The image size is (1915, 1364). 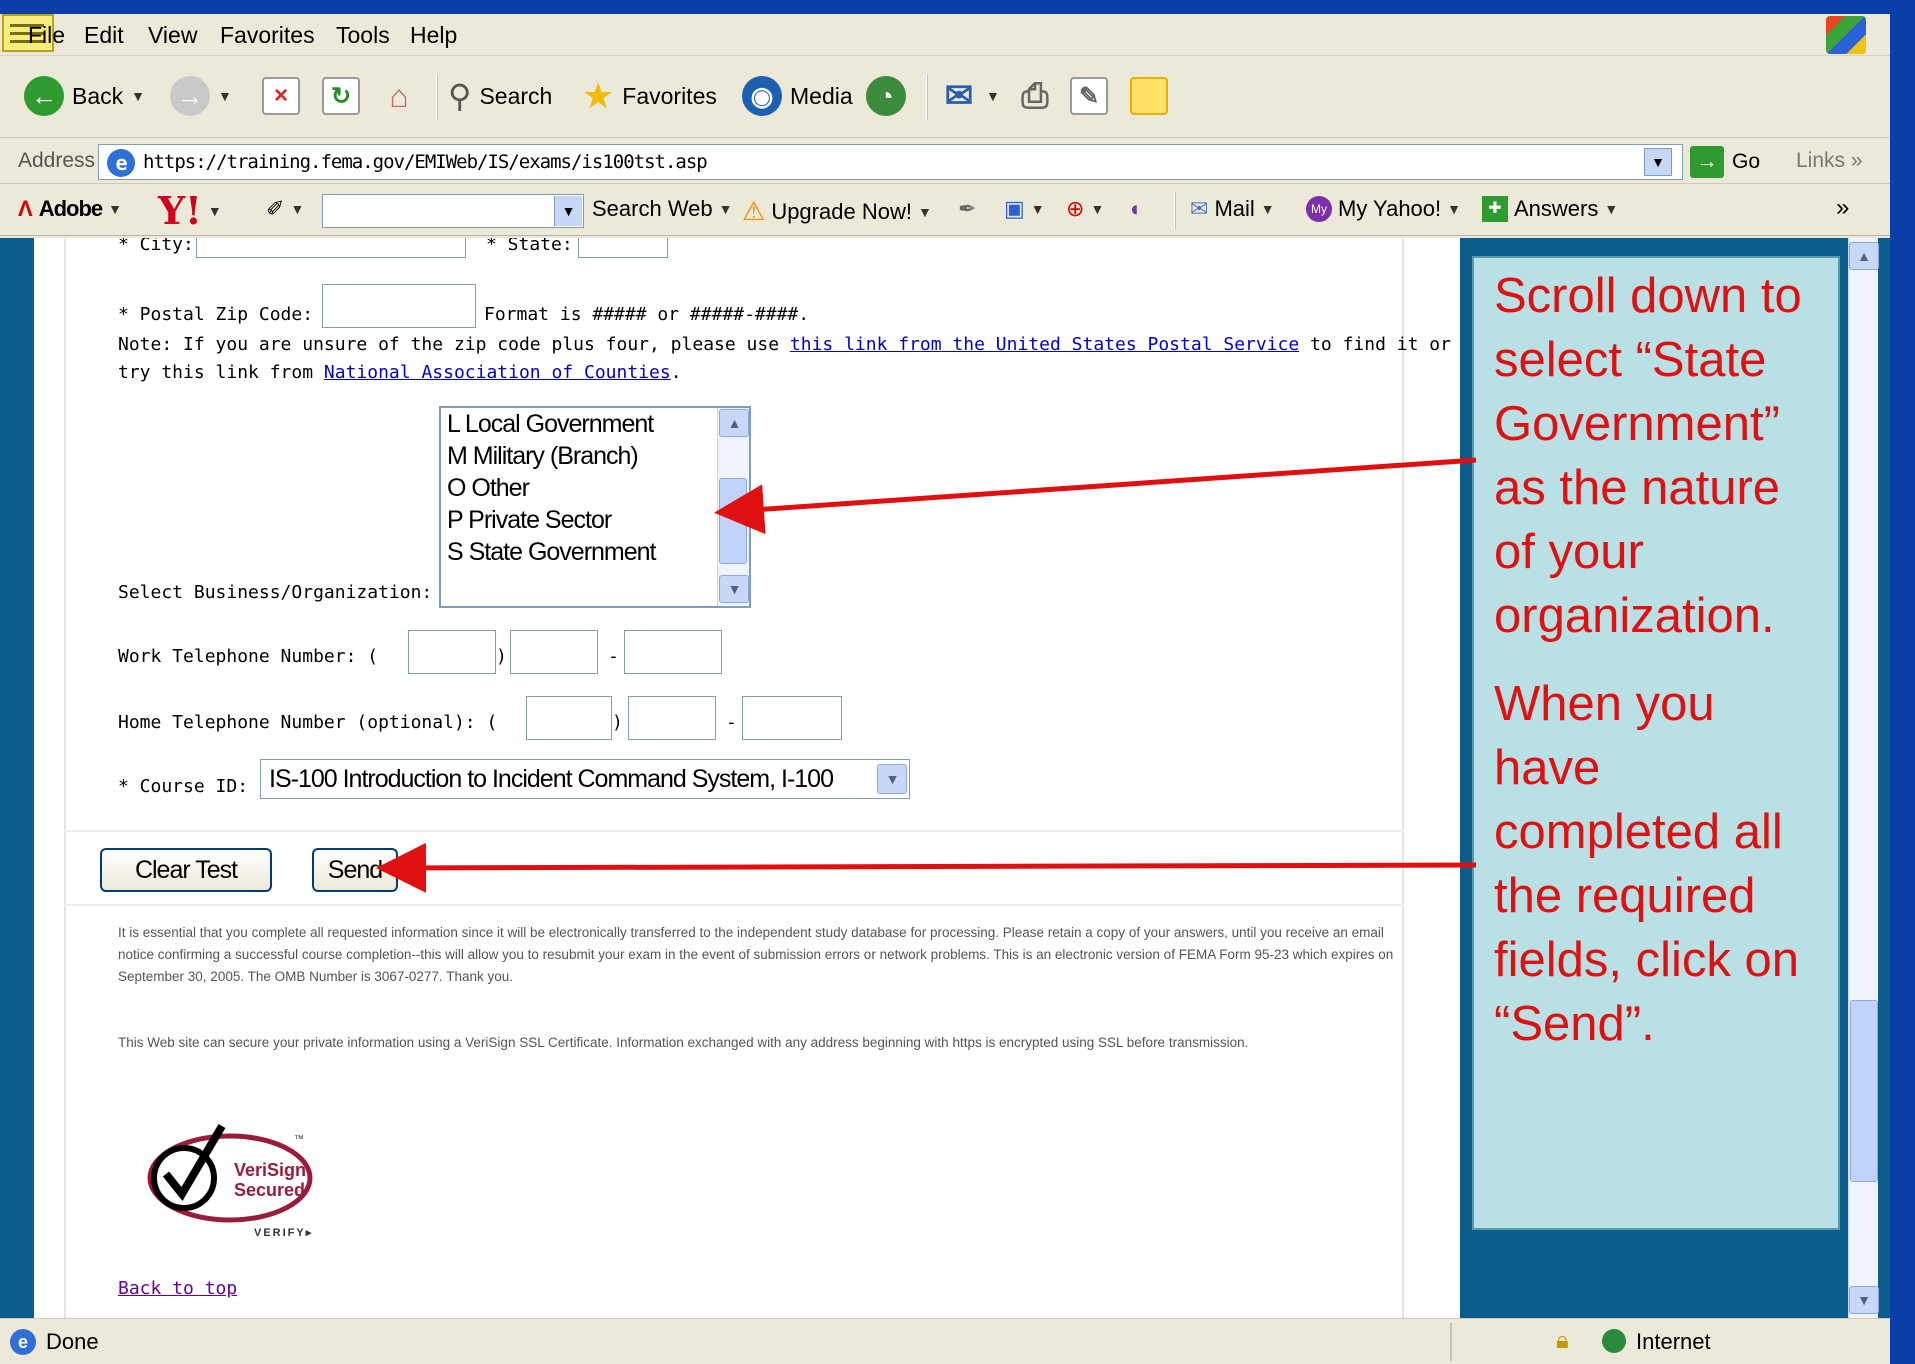 What do you see at coordinates (98, 95) in the screenshot?
I see `back-label: Back` at bounding box center [98, 95].